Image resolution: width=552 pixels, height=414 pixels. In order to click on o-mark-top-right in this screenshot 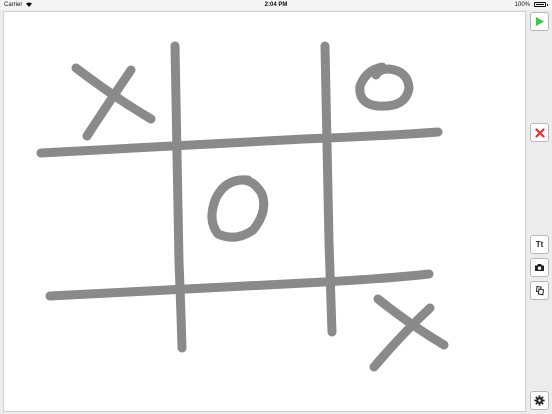, I will do `click(384, 86)`.